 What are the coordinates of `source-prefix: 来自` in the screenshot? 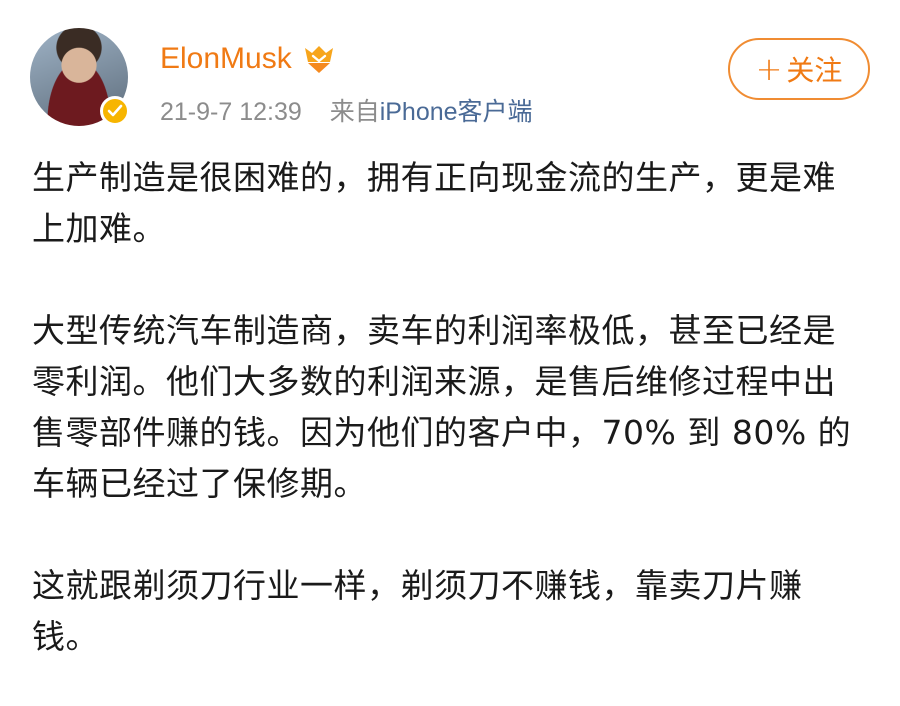 It's located at (354, 112).